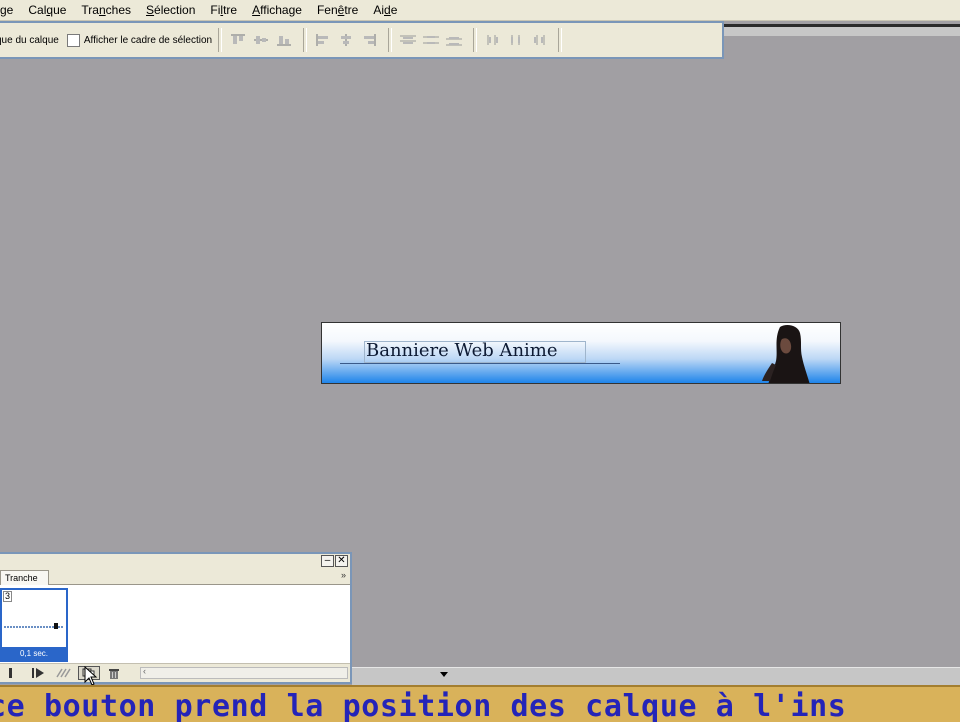 The height and width of the screenshot is (722, 960). What do you see at coordinates (261, 40) in the screenshot?
I see `align-vertical-centers-icon` at bounding box center [261, 40].